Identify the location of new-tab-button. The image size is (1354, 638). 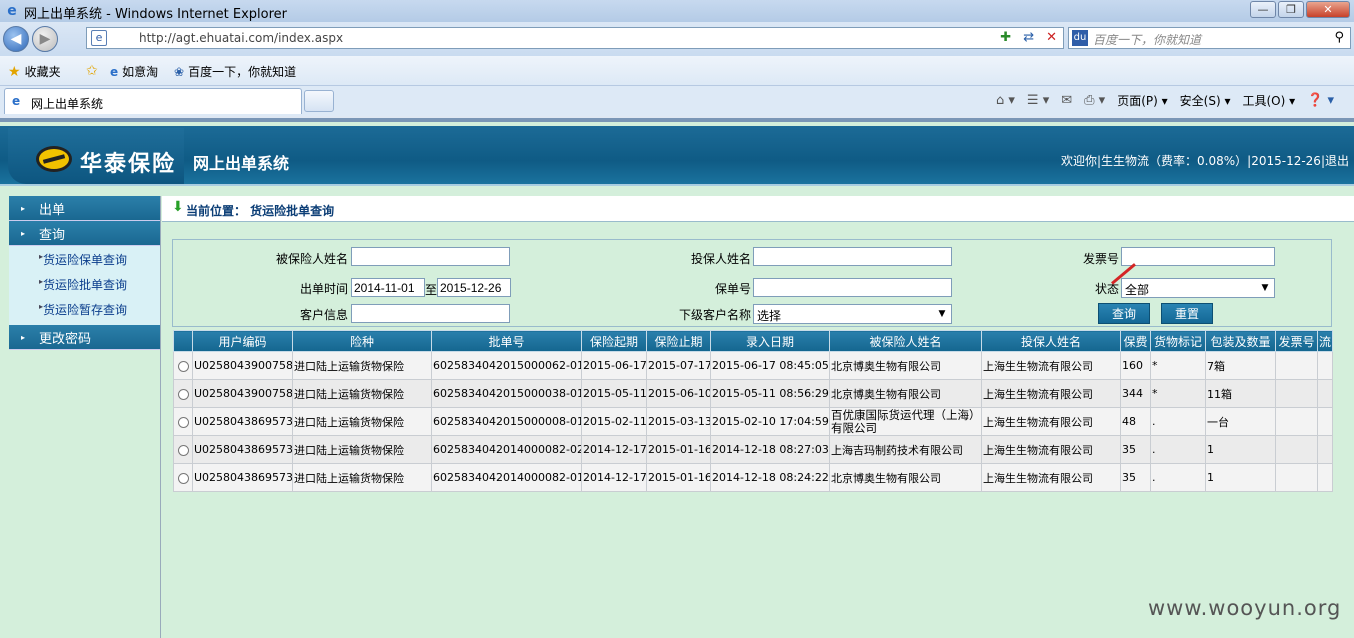
(319, 101).